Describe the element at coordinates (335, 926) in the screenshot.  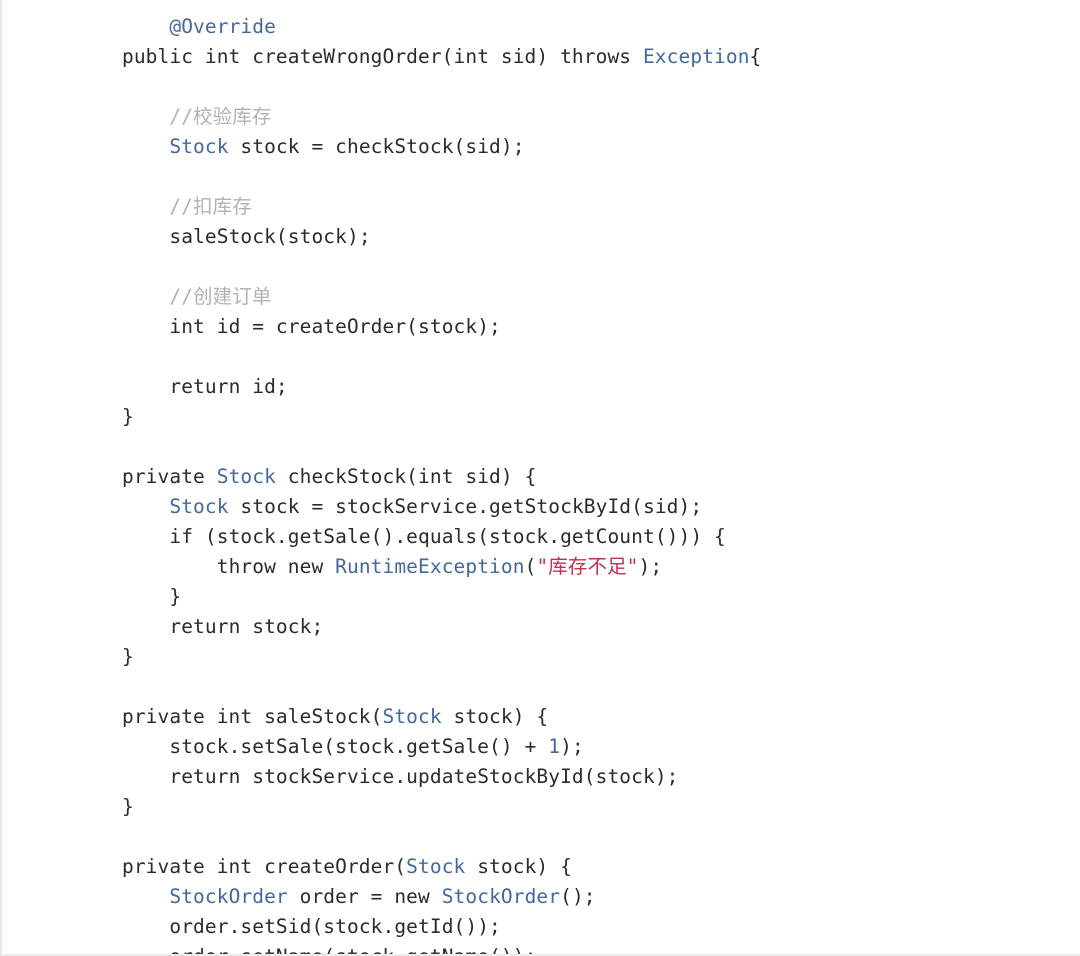
I see `code-token-plain: order.setSid(stock.getId());` at that location.